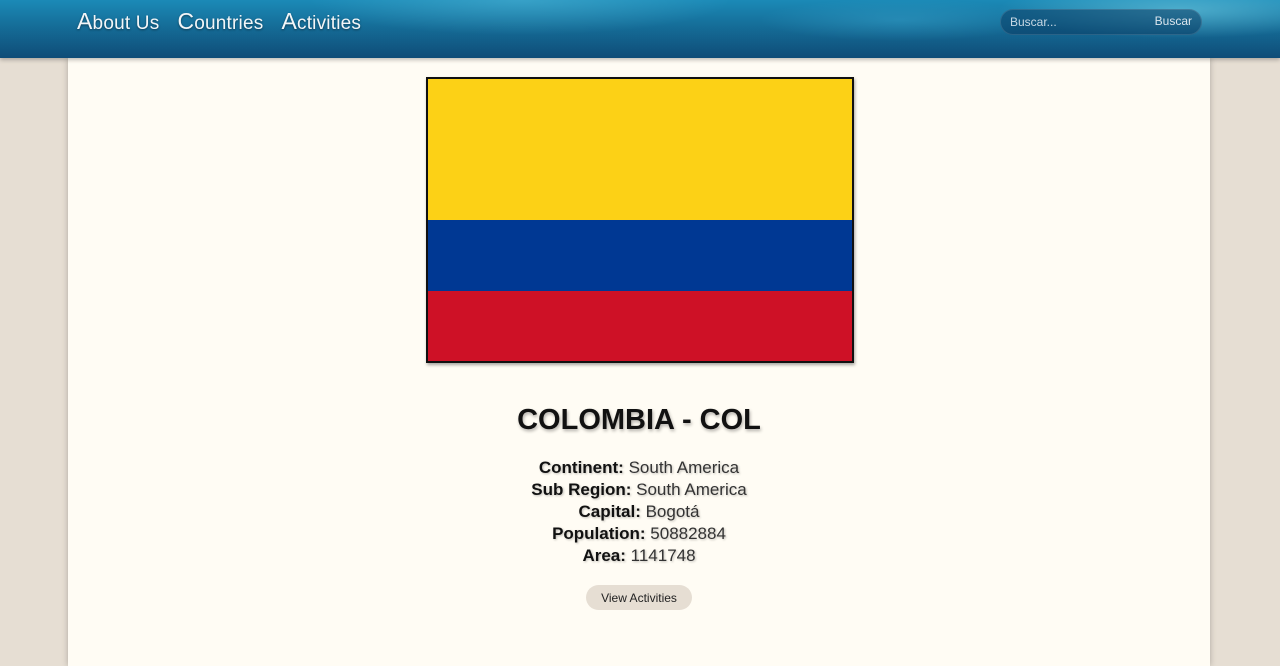 Image resolution: width=1280 pixels, height=666 pixels. Describe the element at coordinates (609, 511) in the screenshot. I see `detail-capital-label: Capital:` at that location.